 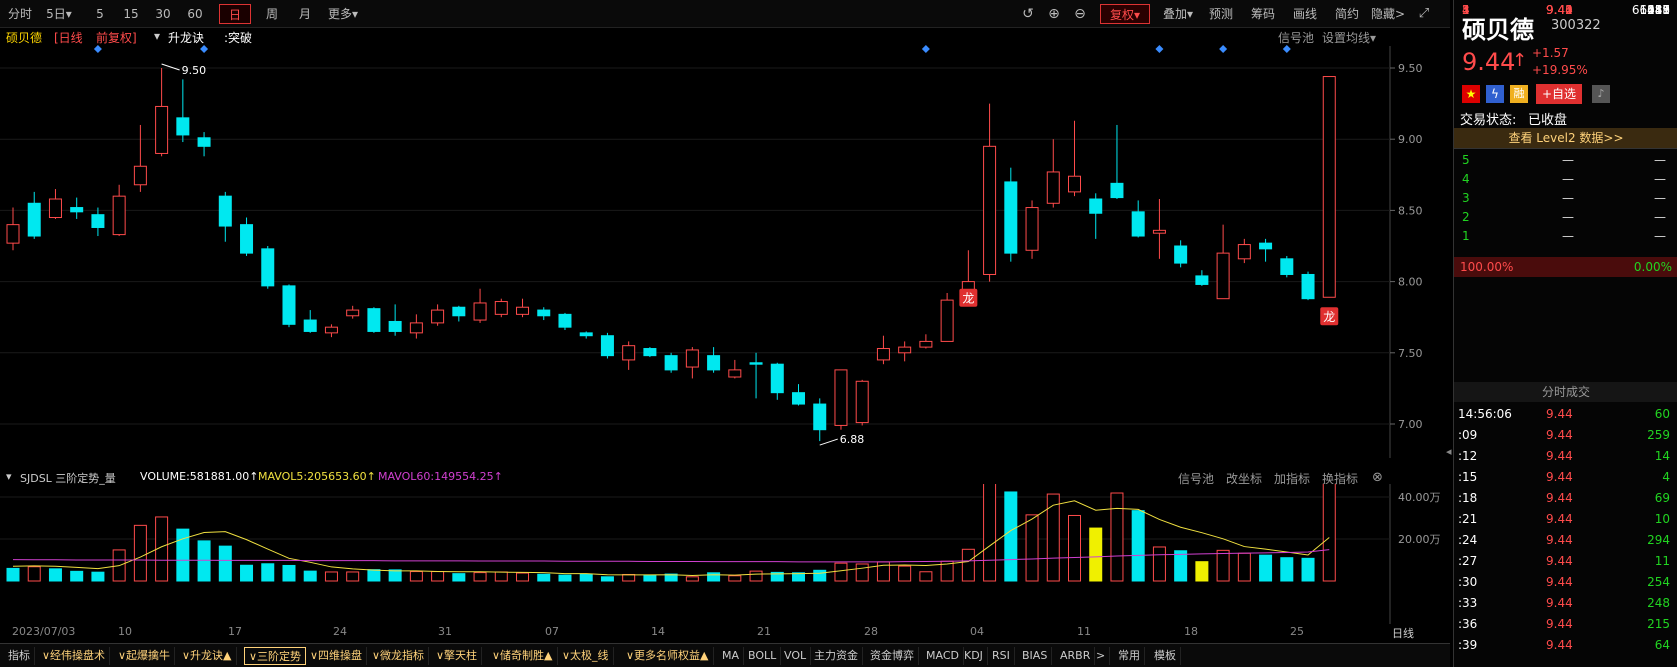 I want to click on tab-daily: 日, so click(x=235, y=14).